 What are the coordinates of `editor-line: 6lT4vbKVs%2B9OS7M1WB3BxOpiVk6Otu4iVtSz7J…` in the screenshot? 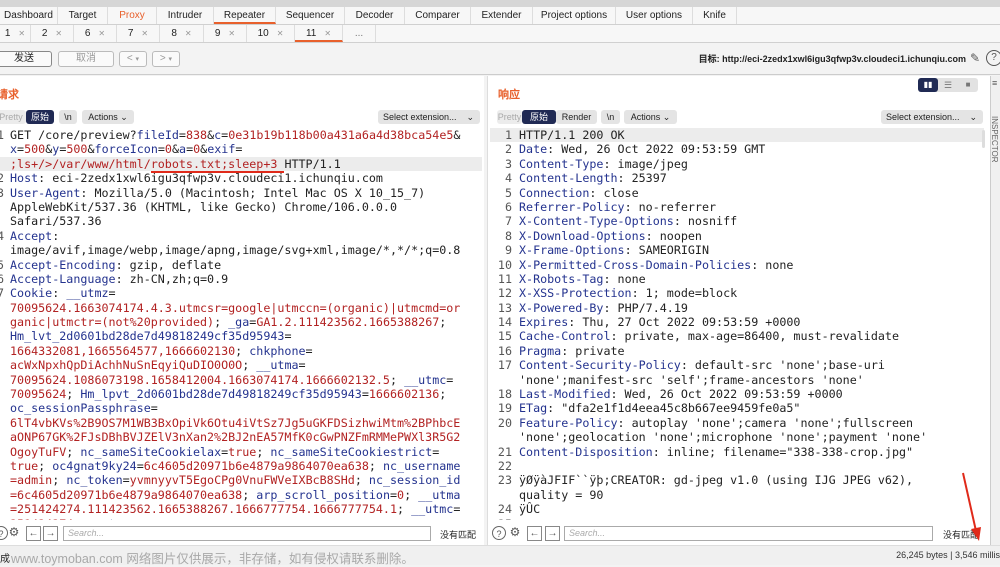 It's located at (241, 423).